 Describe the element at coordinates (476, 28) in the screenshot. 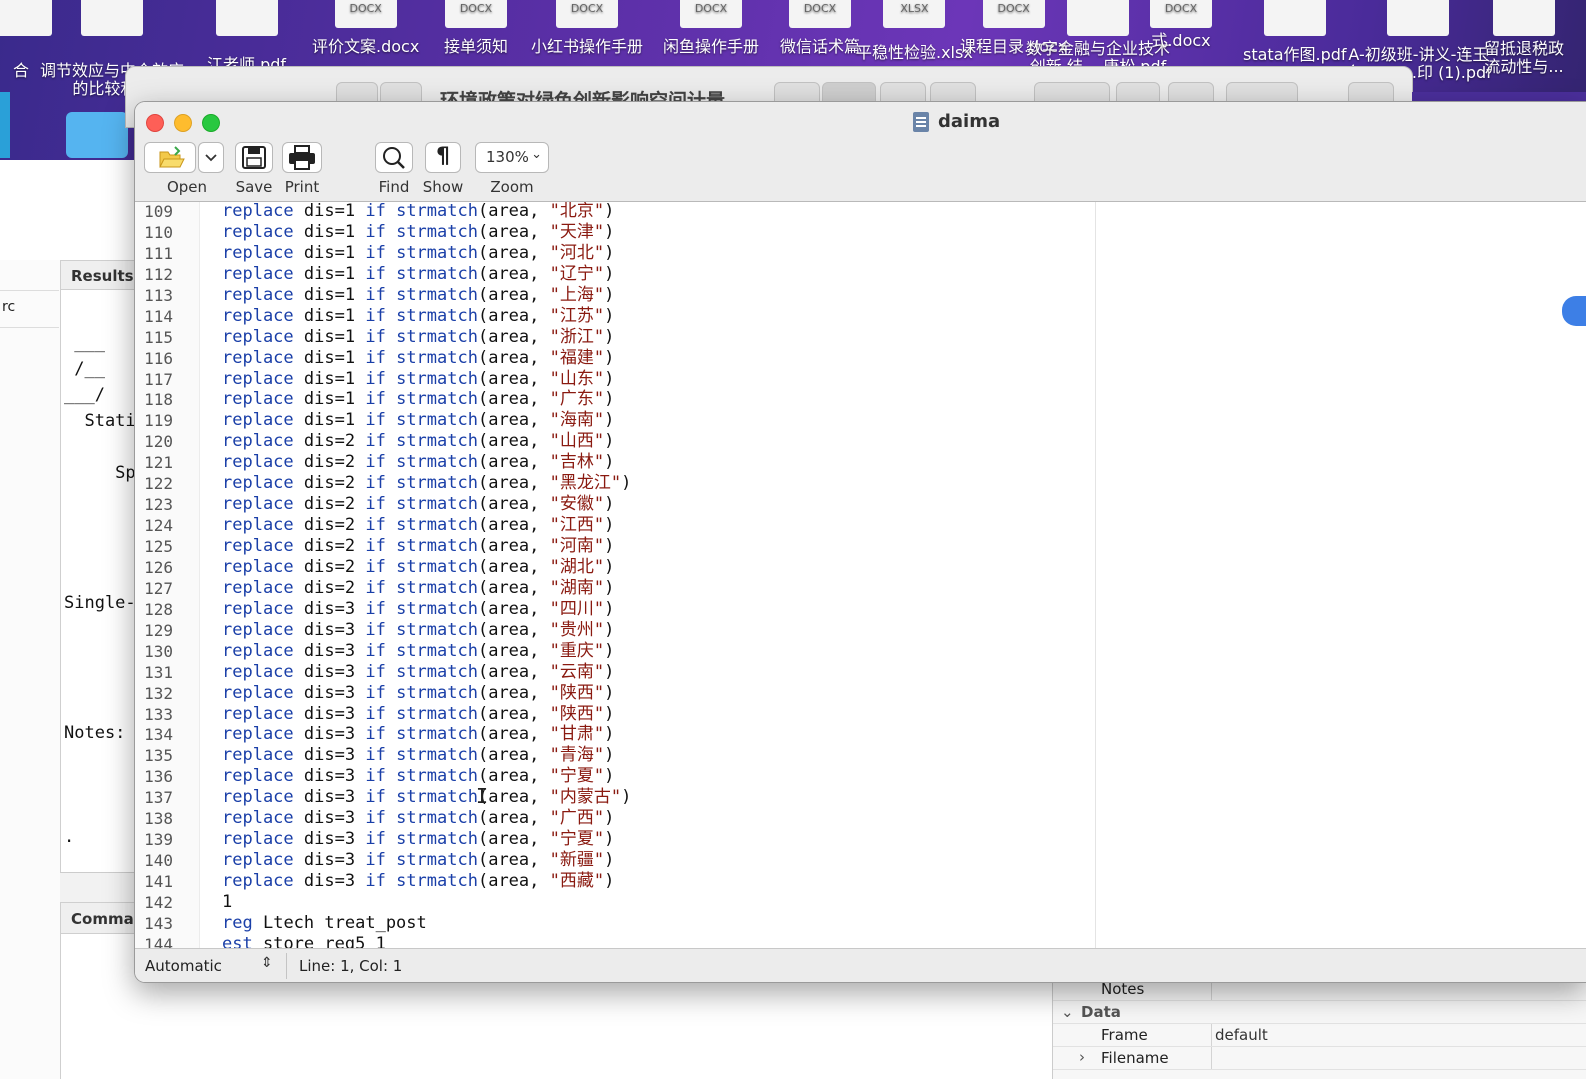

I see `desktop-file: DOCX 接单须知` at that location.